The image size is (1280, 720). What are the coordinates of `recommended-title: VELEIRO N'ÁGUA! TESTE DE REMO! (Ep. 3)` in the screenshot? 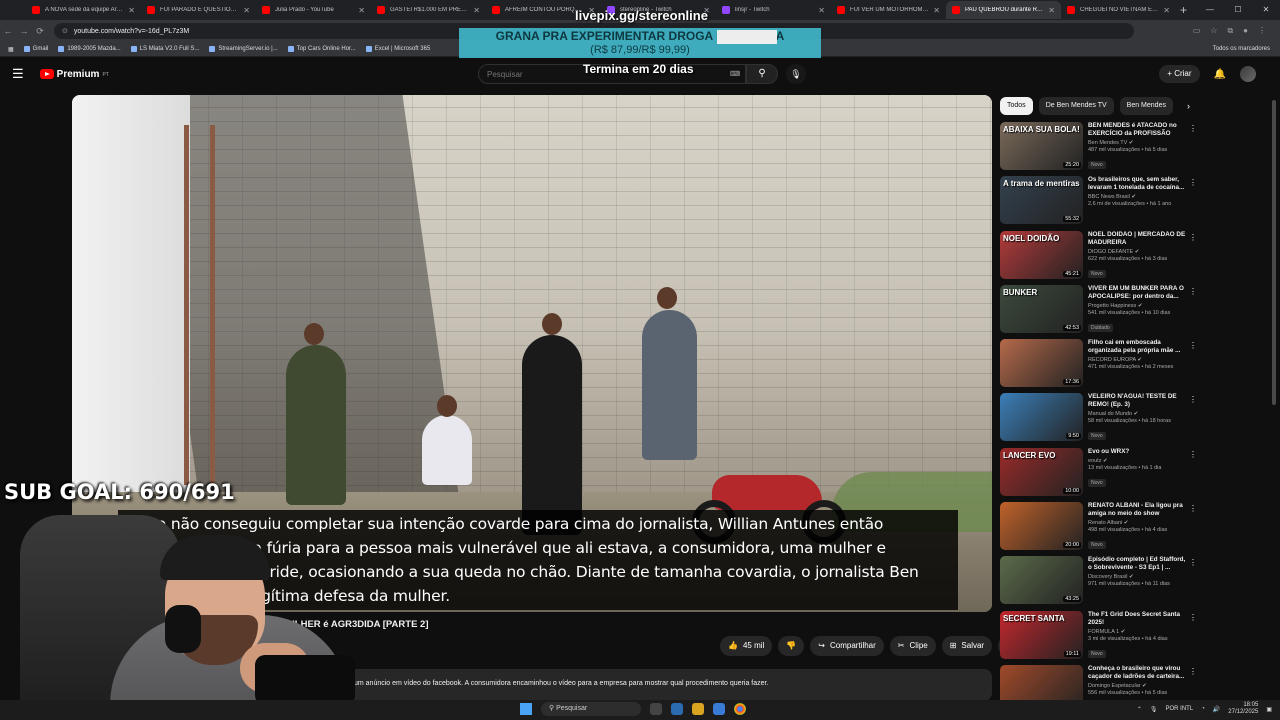 It's located at (1138, 401).